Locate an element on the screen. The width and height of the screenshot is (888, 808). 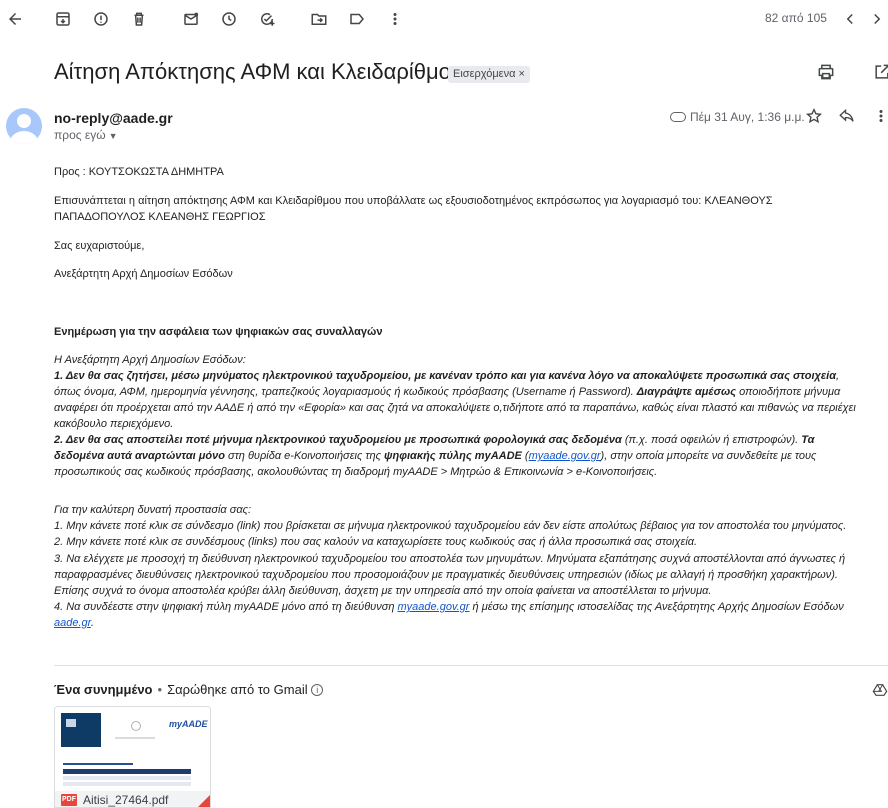
report-spam-icon is located at coordinates (101, 19).